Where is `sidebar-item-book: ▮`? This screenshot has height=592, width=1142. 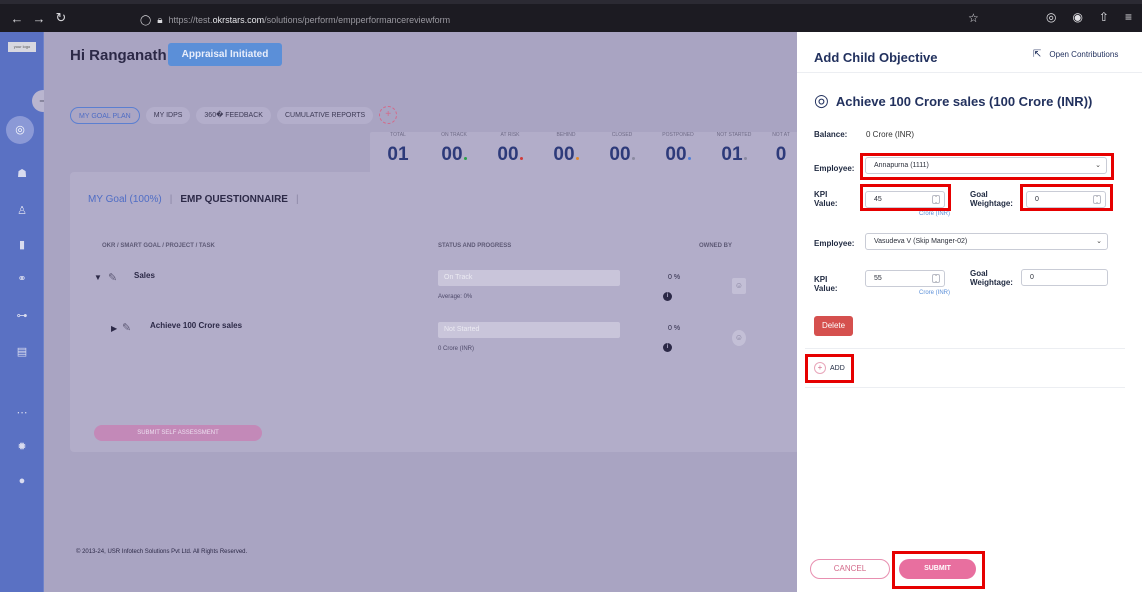
sidebar-item-book: ▮ is located at coordinates (22, 244).